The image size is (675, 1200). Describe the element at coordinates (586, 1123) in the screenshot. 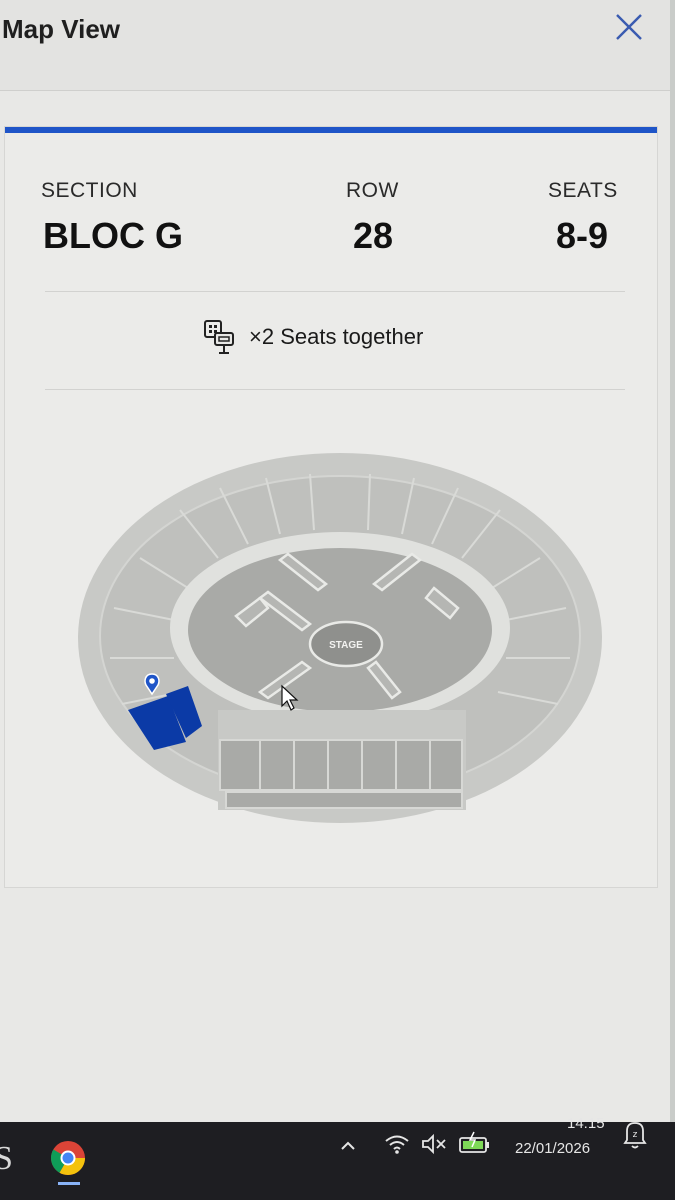

I see `clock-time: 14:15` at that location.